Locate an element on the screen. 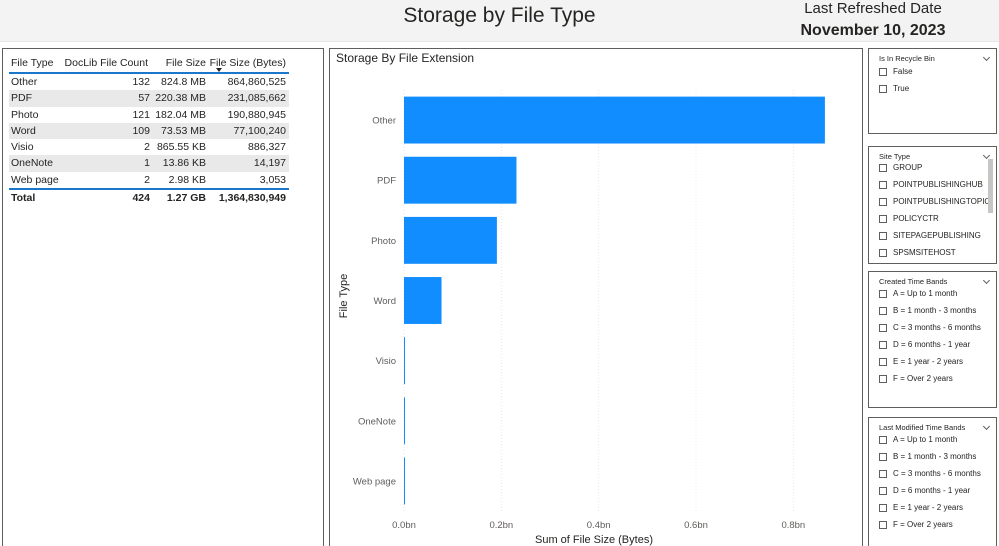  cell-file-size-bytes: 864,860,525 is located at coordinates (256, 82).